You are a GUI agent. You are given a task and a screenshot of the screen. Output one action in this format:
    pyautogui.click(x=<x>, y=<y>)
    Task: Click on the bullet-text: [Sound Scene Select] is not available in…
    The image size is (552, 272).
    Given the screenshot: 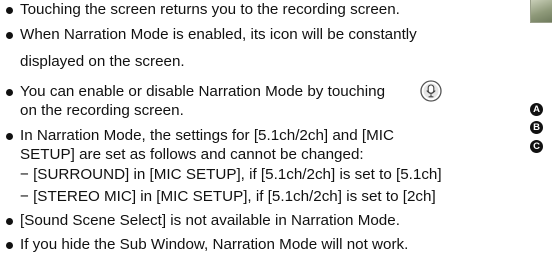 What is the action you would take?
    pyautogui.click(x=210, y=220)
    